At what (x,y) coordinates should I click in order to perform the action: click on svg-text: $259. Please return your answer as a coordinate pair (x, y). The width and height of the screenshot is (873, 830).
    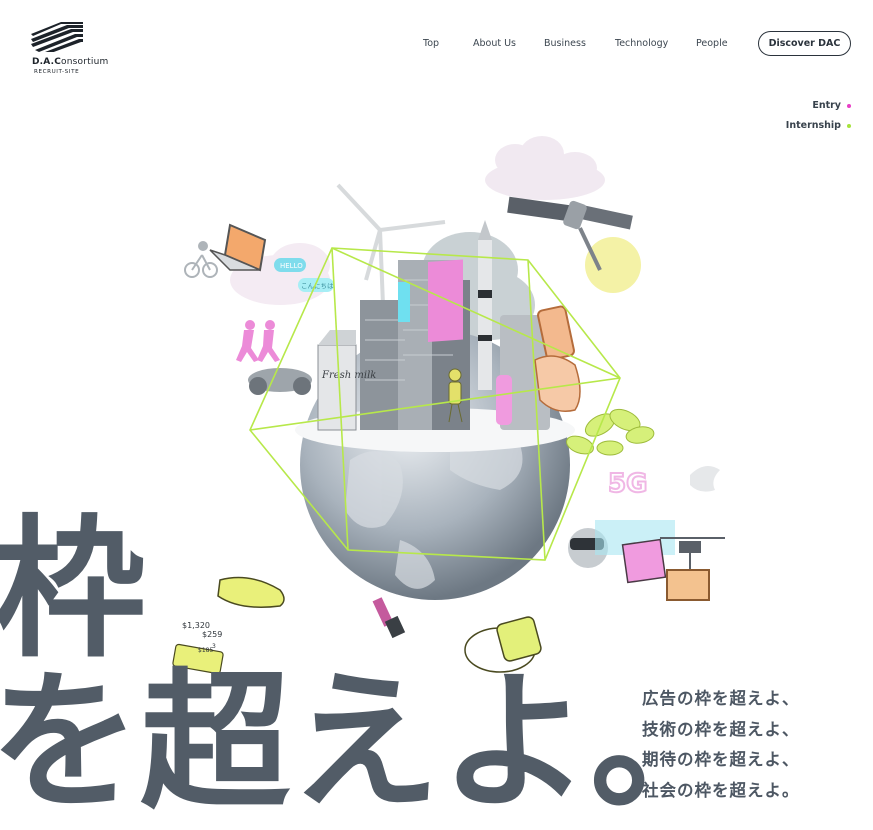
    Looking at the image, I should click on (212, 634).